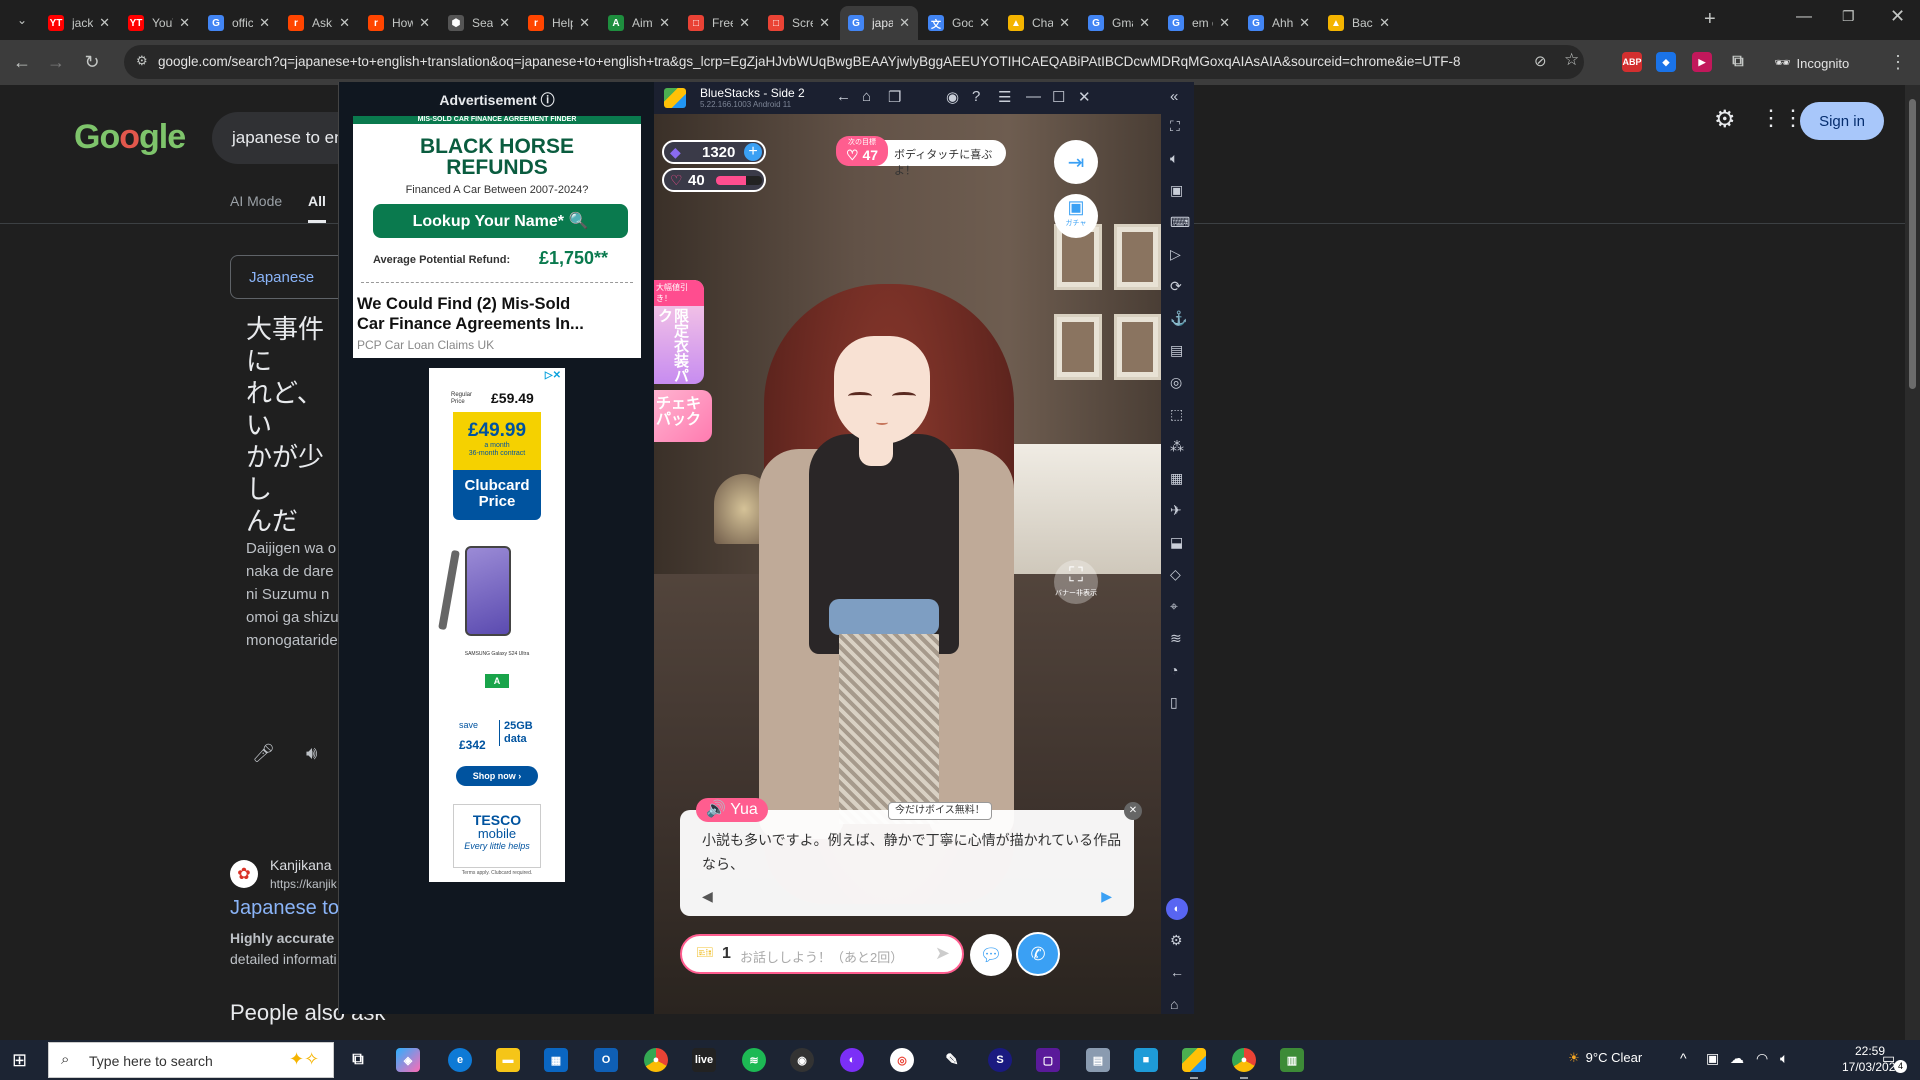  What do you see at coordinates (719, 23) in the screenshot?
I see `browser-tab: □ Freei ✕` at bounding box center [719, 23].